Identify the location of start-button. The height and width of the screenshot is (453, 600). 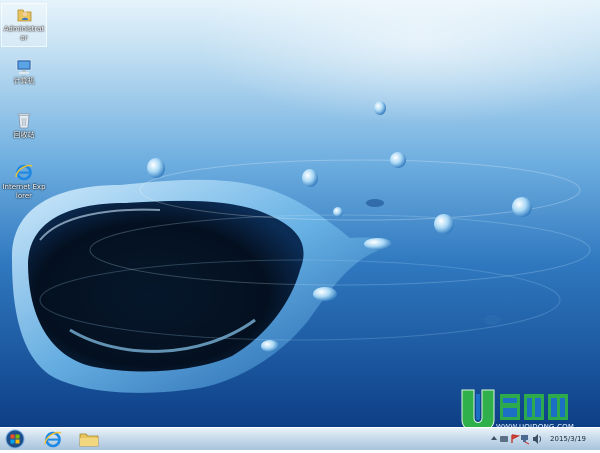
(15, 439).